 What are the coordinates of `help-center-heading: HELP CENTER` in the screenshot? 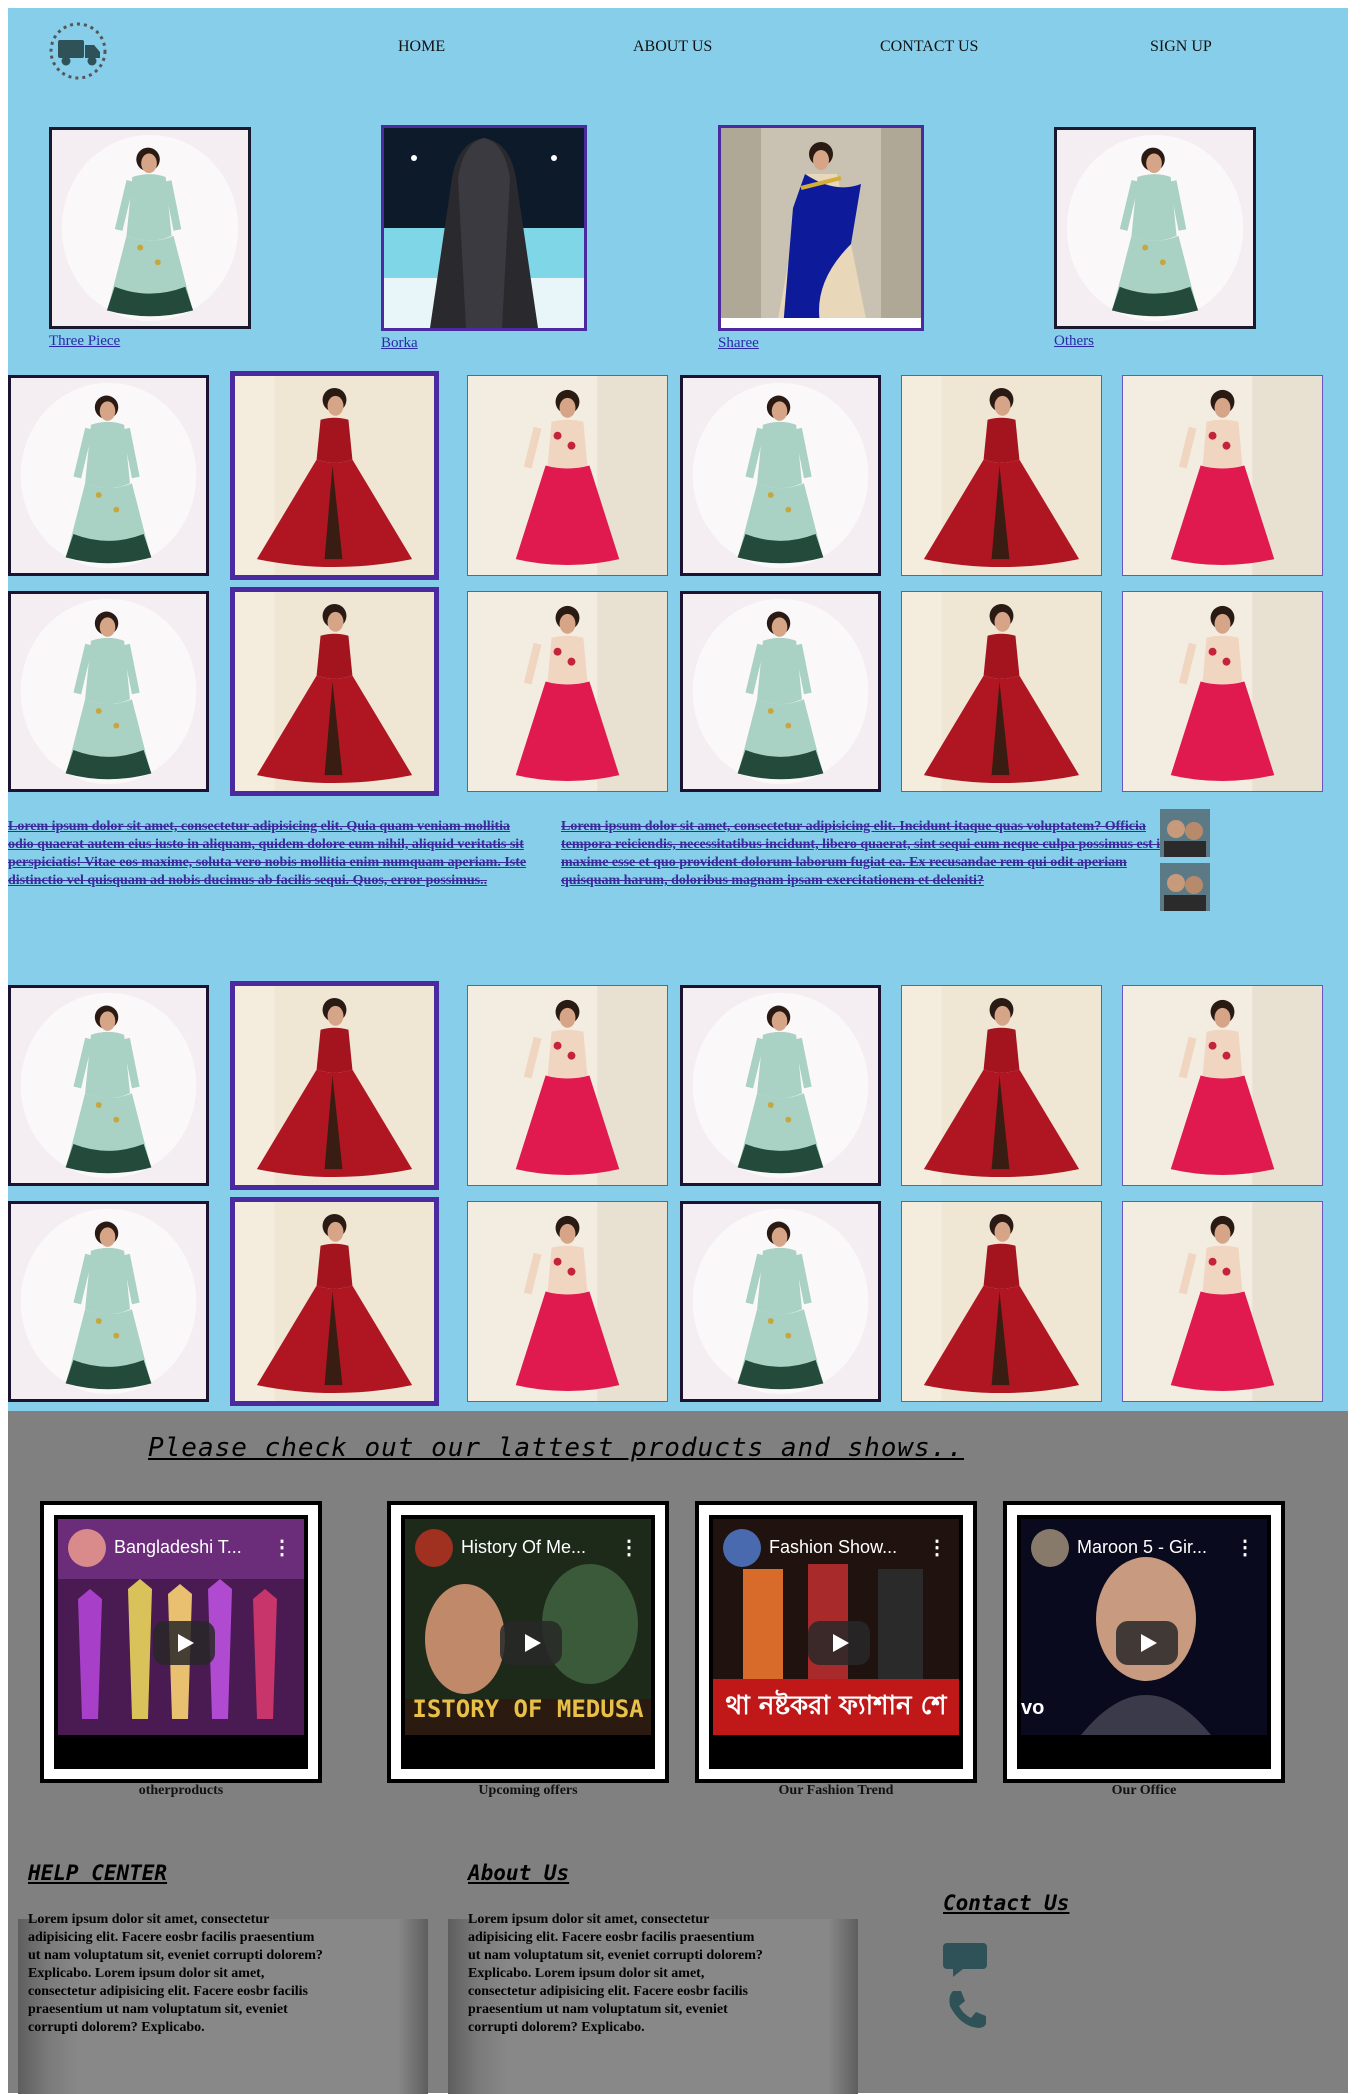 It's located at (98, 1873).